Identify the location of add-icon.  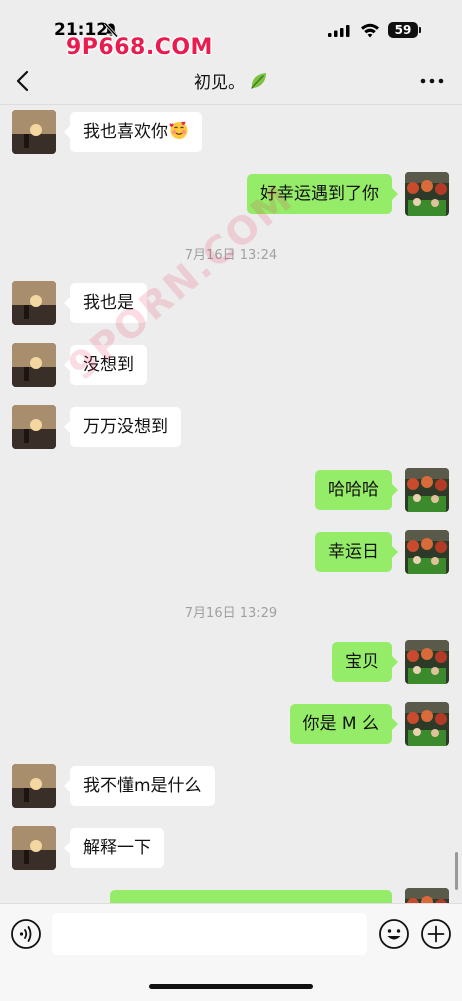
(436, 934).